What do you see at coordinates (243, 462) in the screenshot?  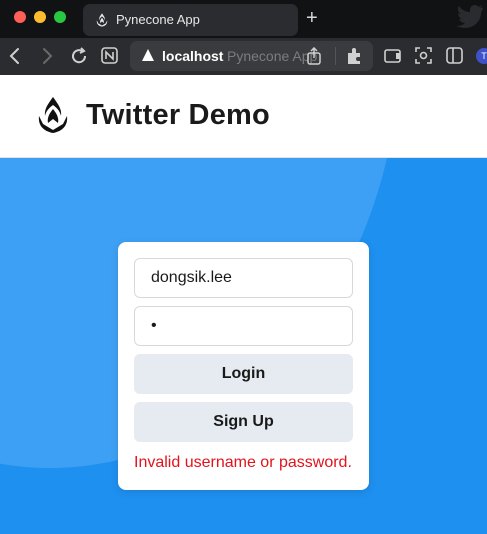 I see `error-message: Invalid username or password.` at bounding box center [243, 462].